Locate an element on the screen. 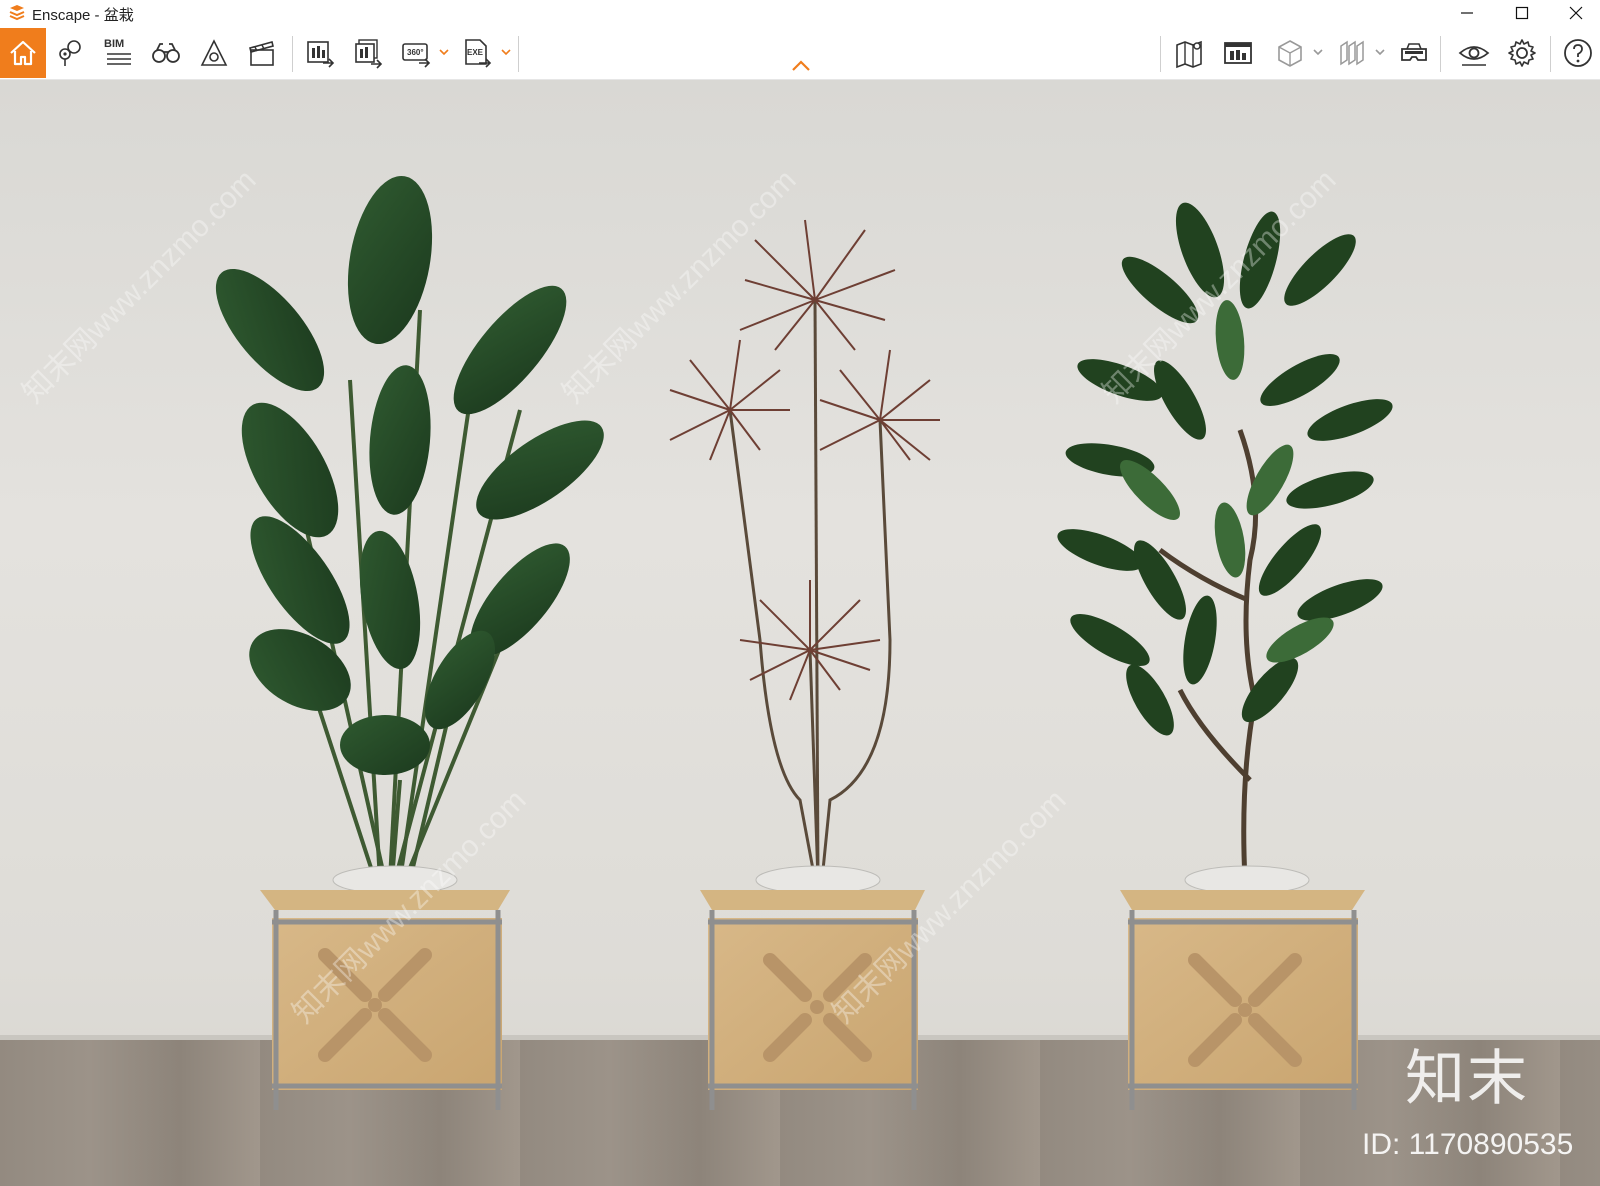 Image resolution: width=1600 pixels, height=1186 pixels. reference-cone-icon is located at coordinates (214, 52).